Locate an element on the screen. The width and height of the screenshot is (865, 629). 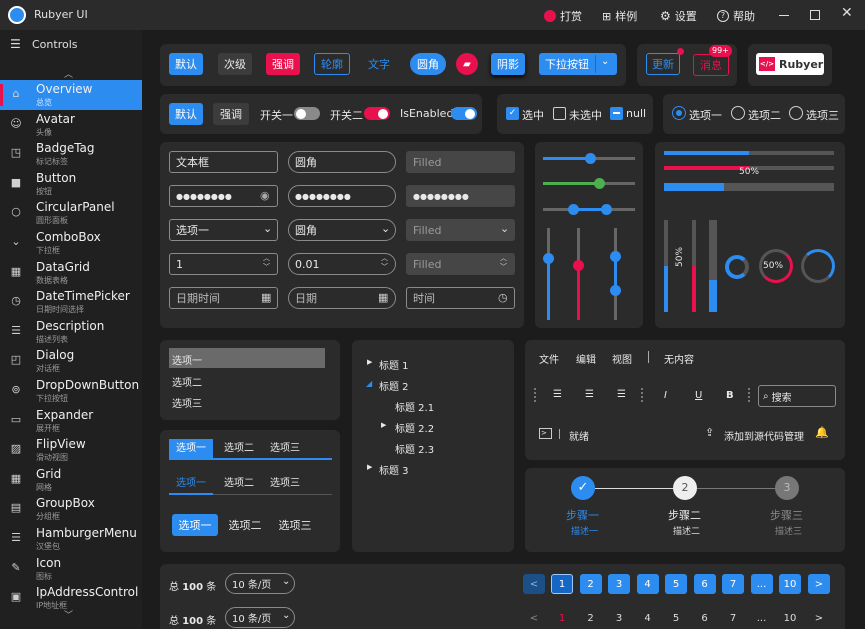
sidebar-item-flipview: ▨ FlipView 滑动视图 is located at coordinates (71, 450).